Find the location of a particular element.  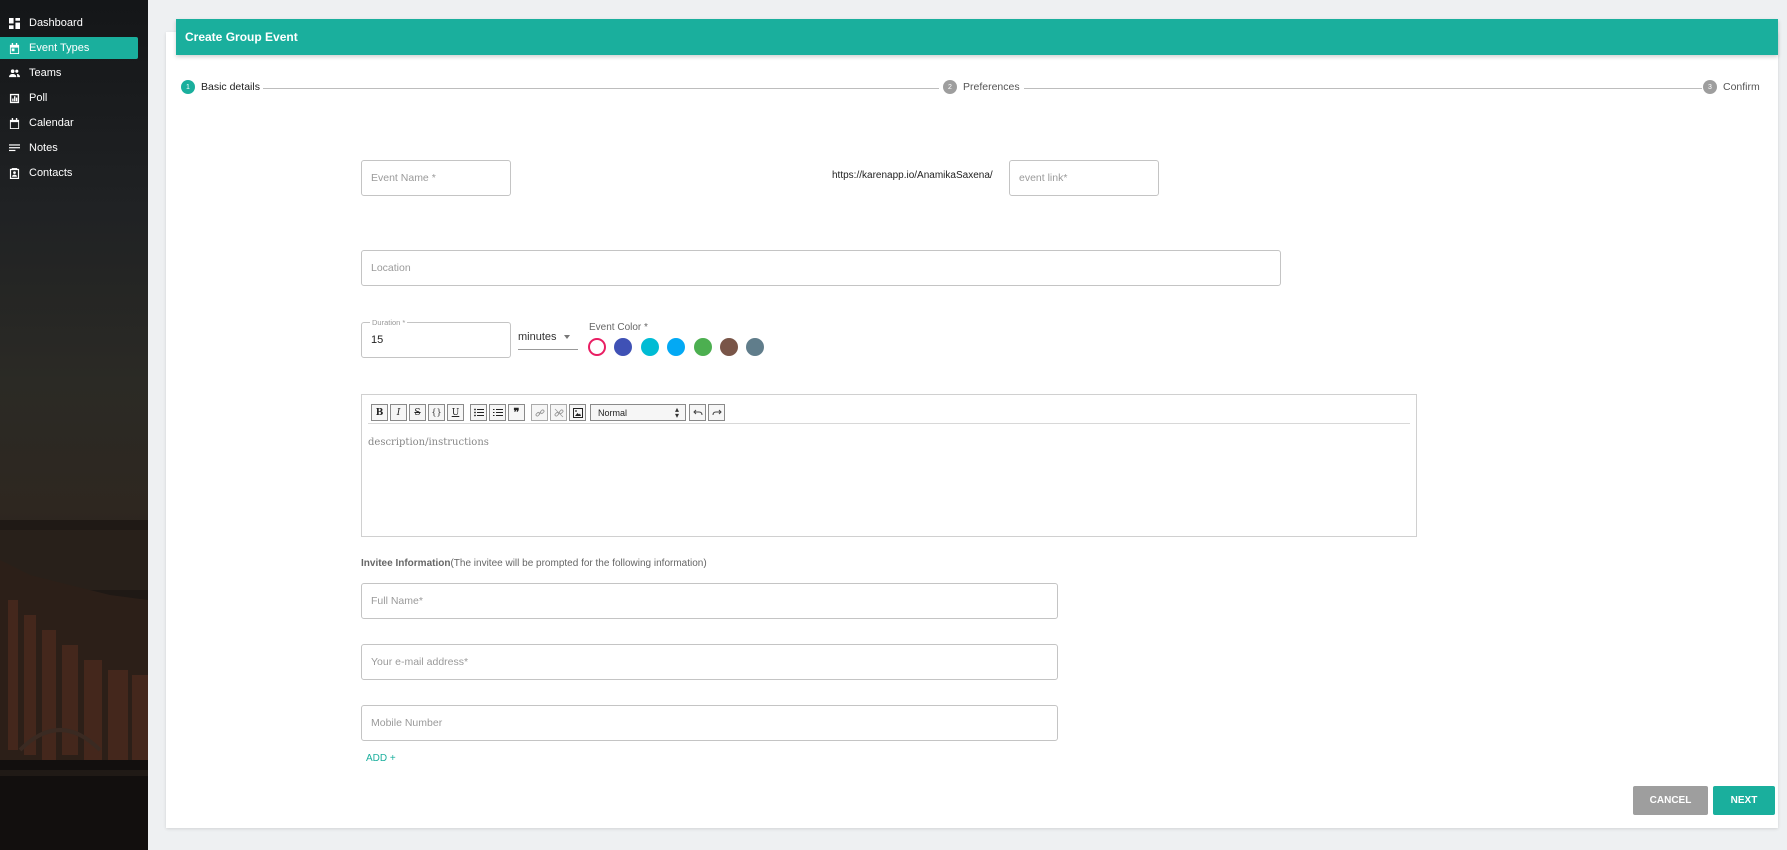

chevron-down-icon is located at coordinates (566, 337).